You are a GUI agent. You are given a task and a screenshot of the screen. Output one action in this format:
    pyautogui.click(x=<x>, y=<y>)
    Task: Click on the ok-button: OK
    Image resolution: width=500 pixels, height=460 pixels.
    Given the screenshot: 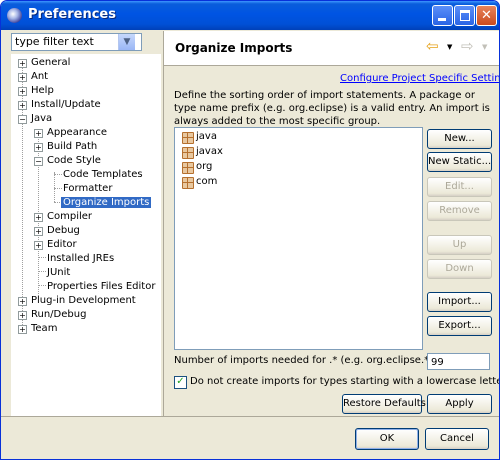 What is the action you would take?
    pyautogui.click(x=387, y=439)
    